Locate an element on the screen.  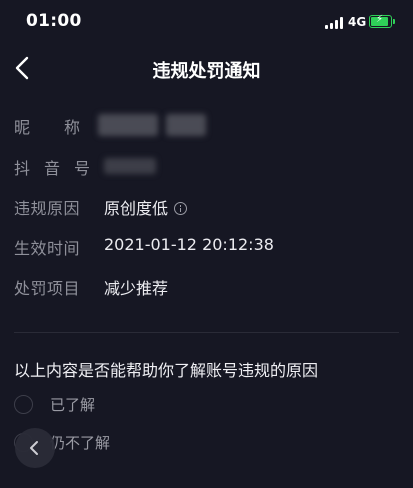
battery-cap is located at coordinates (394, 21).